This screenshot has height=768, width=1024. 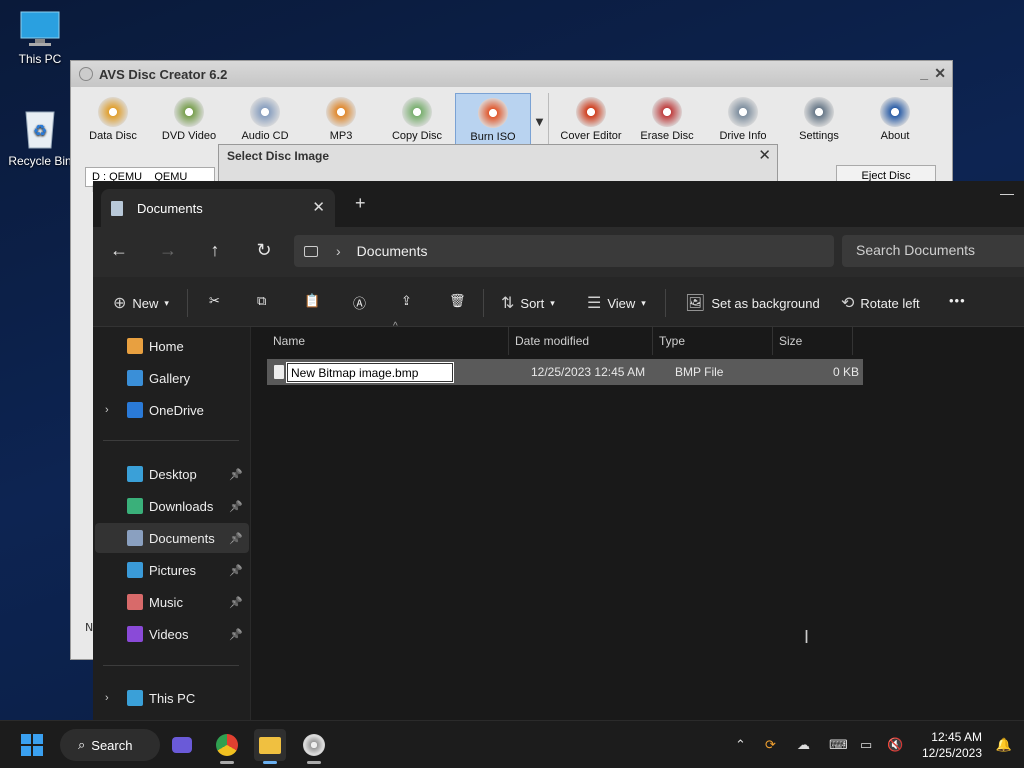 What do you see at coordinates (135, 410) in the screenshot?
I see `onedrive-icon` at bounding box center [135, 410].